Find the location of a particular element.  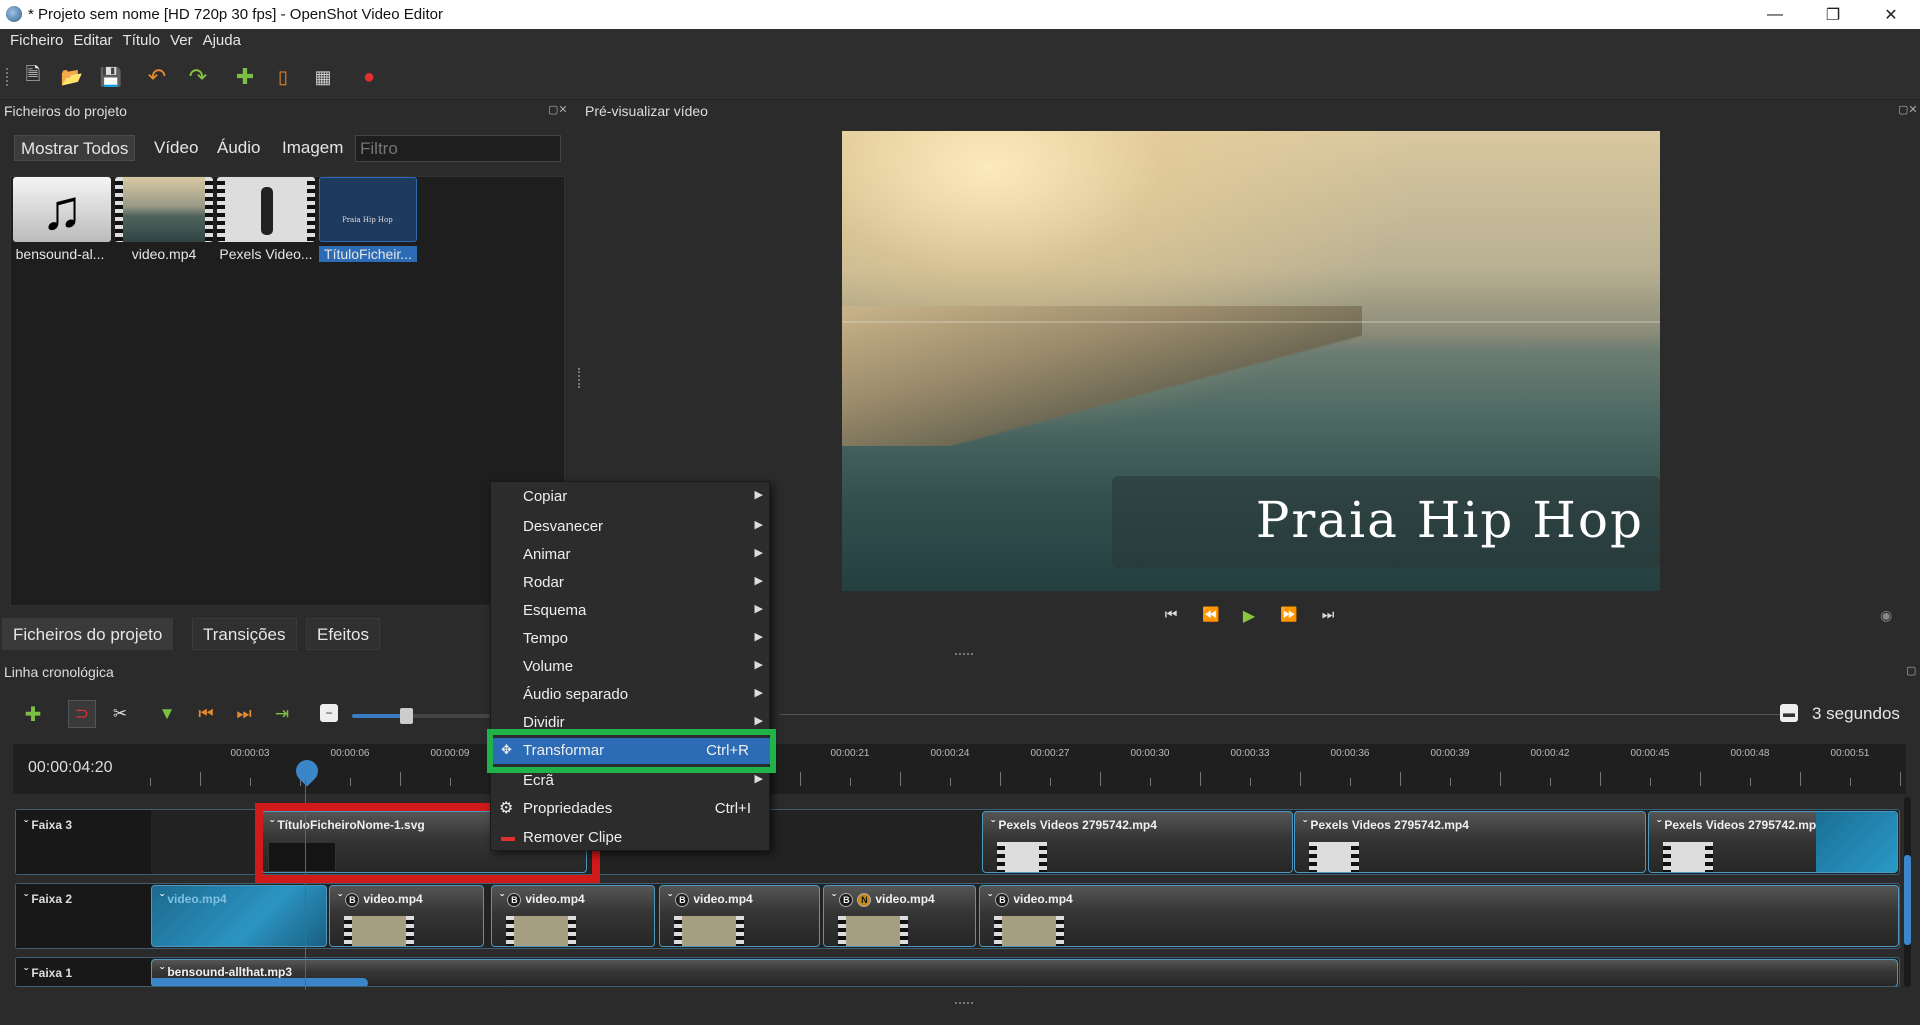

fullscreen-icon: ▦ is located at coordinates (323, 77).